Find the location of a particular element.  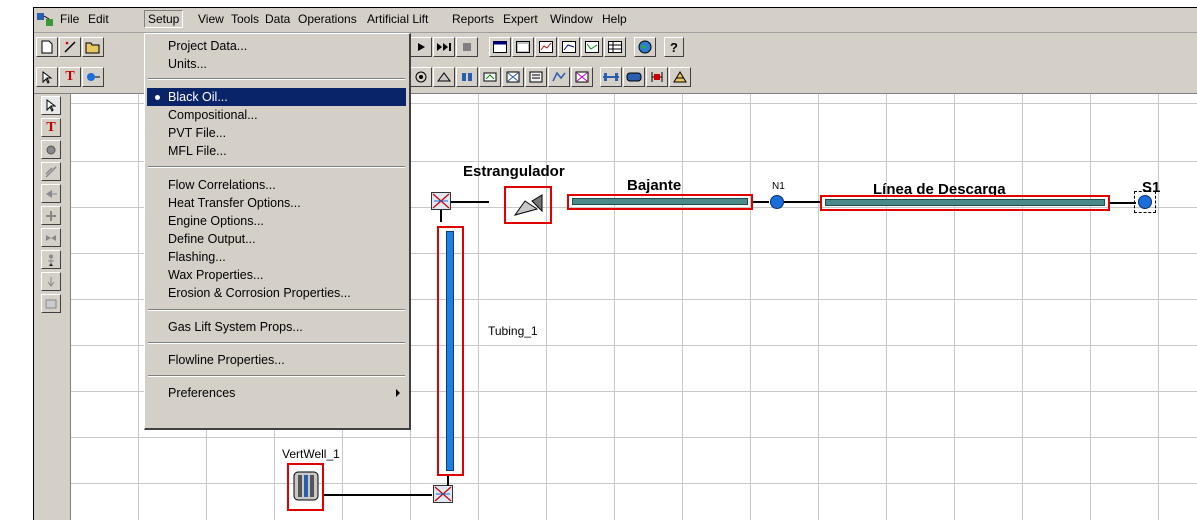

stop-icon is located at coordinates (467, 47).